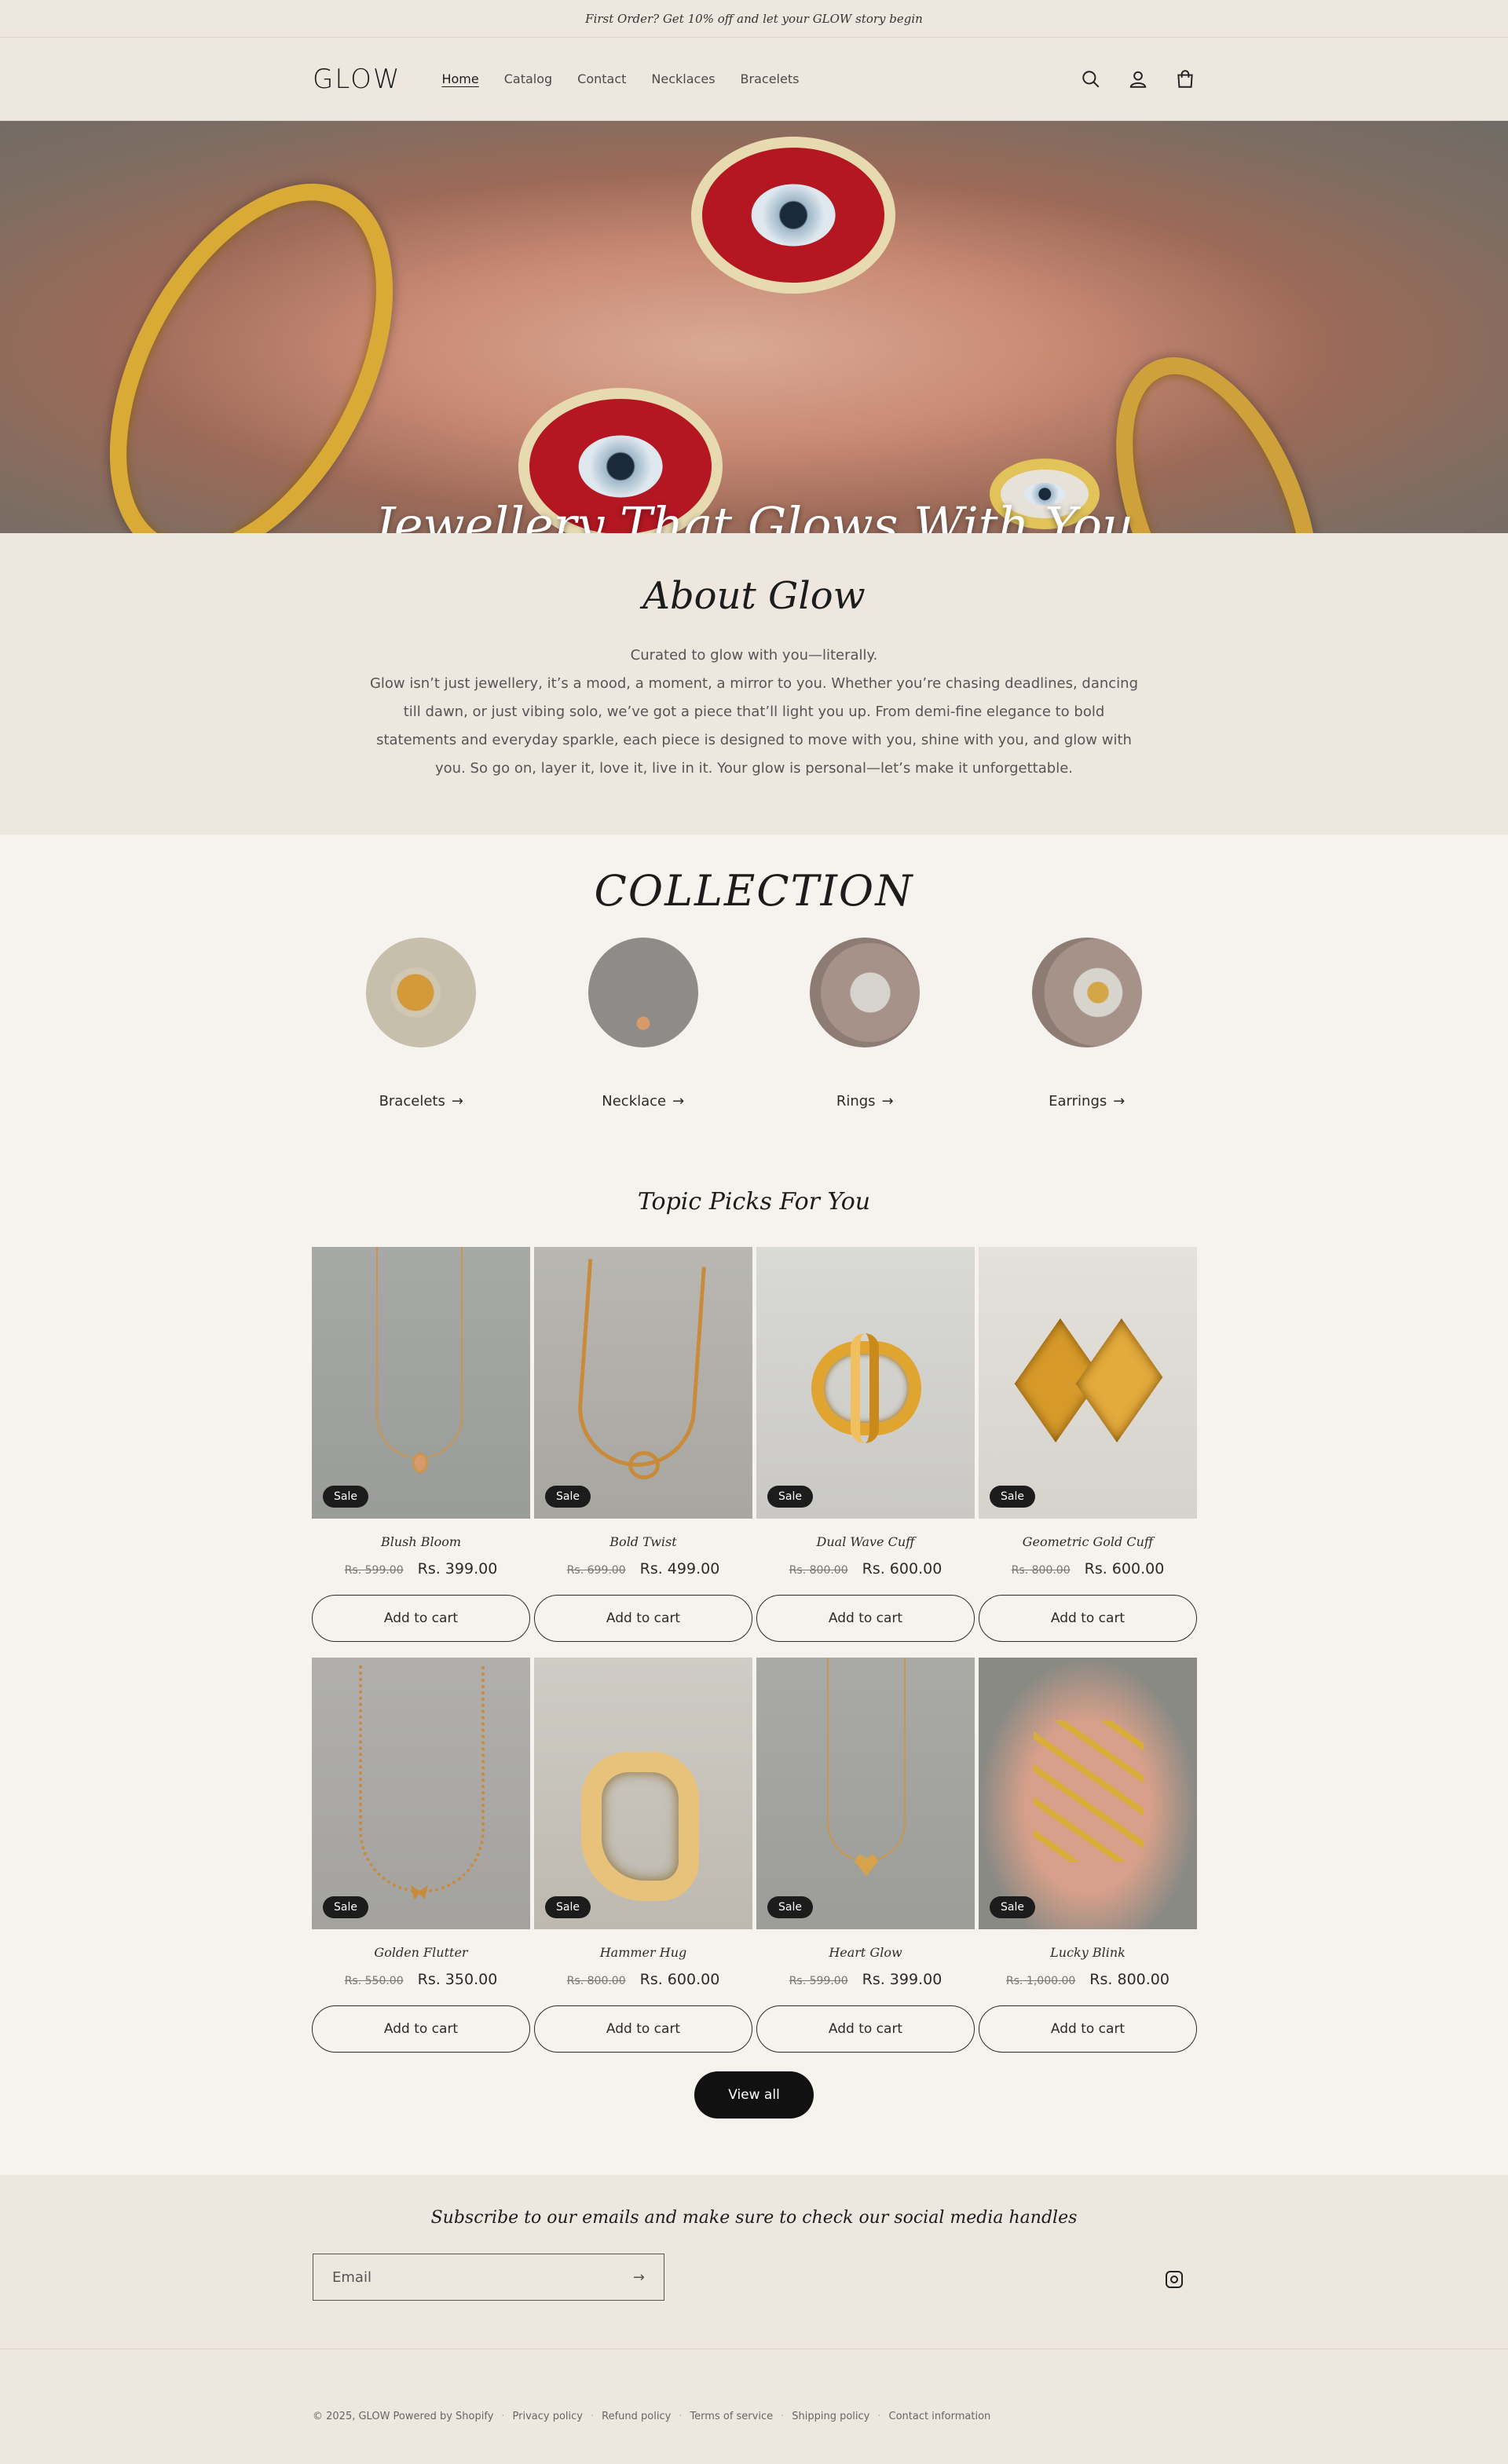 Image resolution: width=1508 pixels, height=2464 pixels. I want to click on collection-item-earrings: Earrings →, so click(1087, 1024).